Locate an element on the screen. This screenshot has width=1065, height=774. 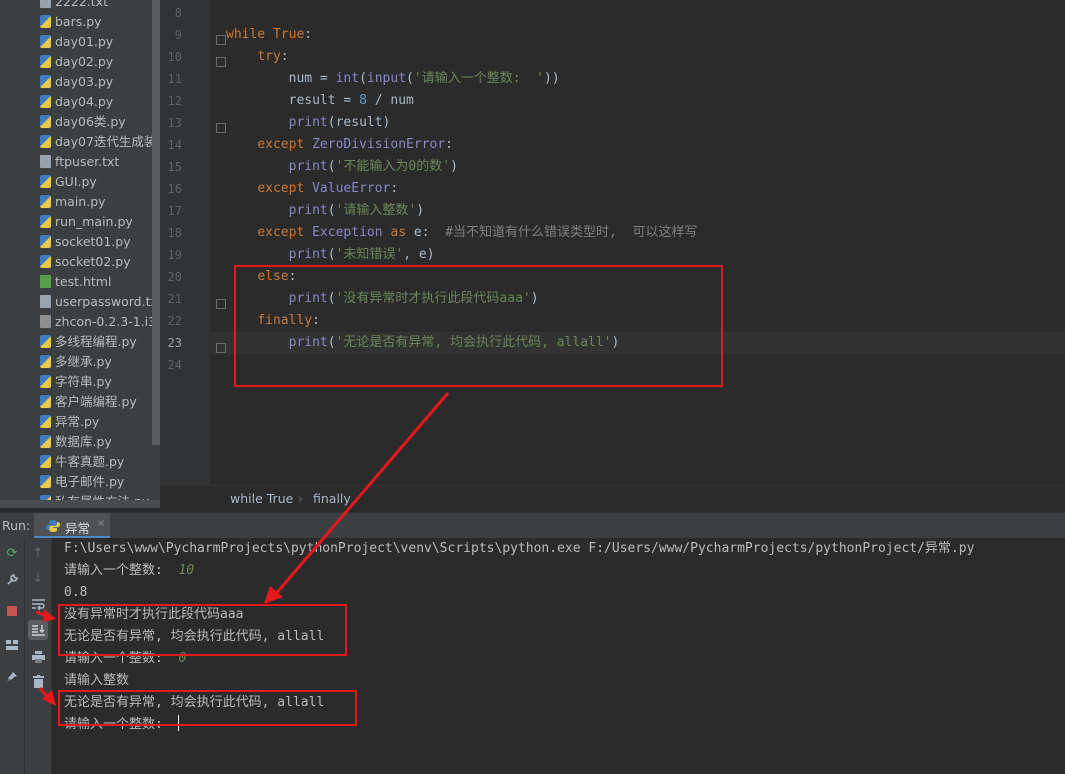
trash-icon is located at coordinates (38, 681).